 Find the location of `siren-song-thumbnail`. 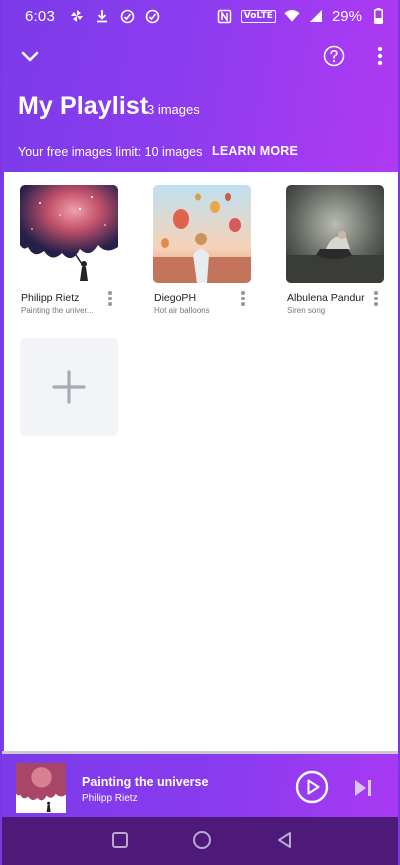

siren-song-thumbnail is located at coordinates (335, 234).